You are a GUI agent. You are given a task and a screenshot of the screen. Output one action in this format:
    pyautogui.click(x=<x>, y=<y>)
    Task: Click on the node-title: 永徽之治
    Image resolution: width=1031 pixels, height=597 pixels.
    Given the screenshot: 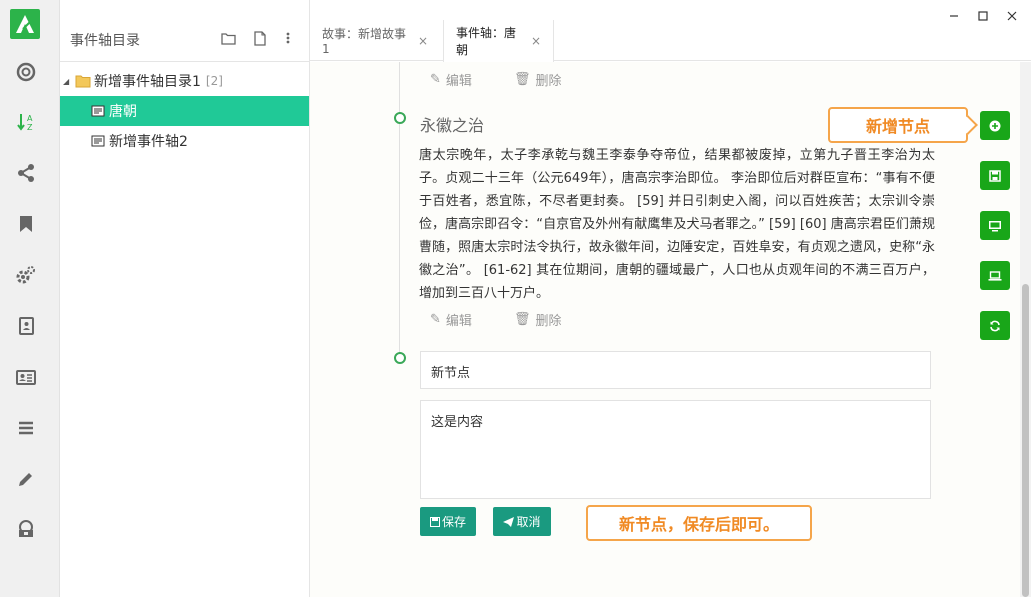 What is the action you would take?
    pyautogui.click(x=452, y=125)
    